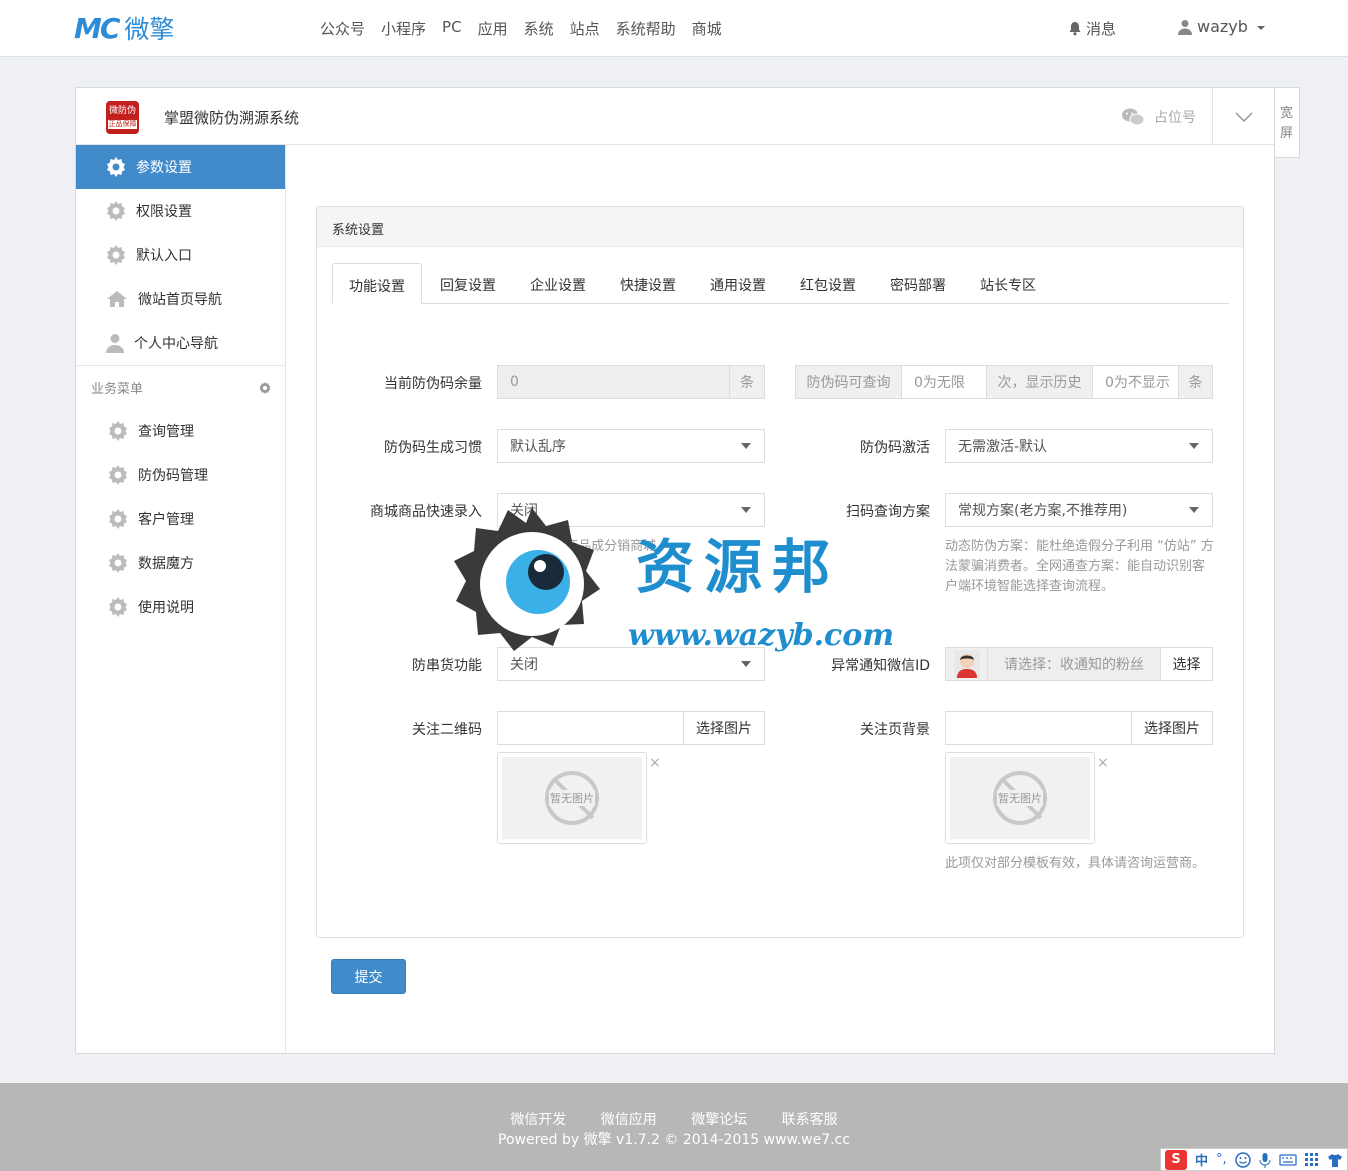 Image resolution: width=1348 pixels, height=1171 pixels. I want to click on mall-entry-label: 商城商品快速录入, so click(426, 512).